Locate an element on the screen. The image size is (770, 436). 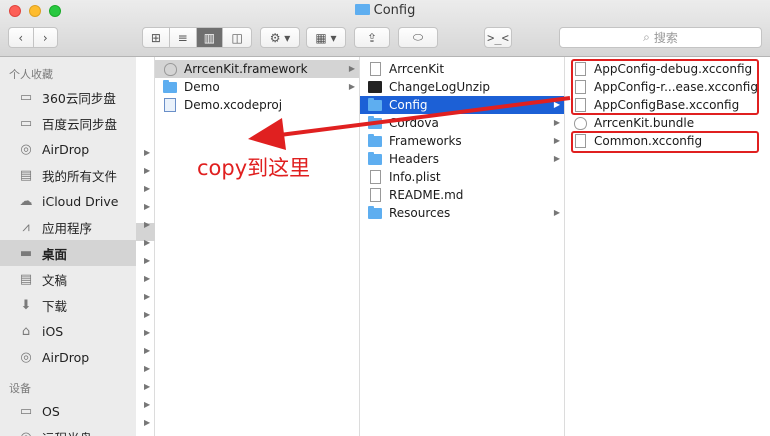
annotation-text: copy到这里 is located at coordinates (254, 168).